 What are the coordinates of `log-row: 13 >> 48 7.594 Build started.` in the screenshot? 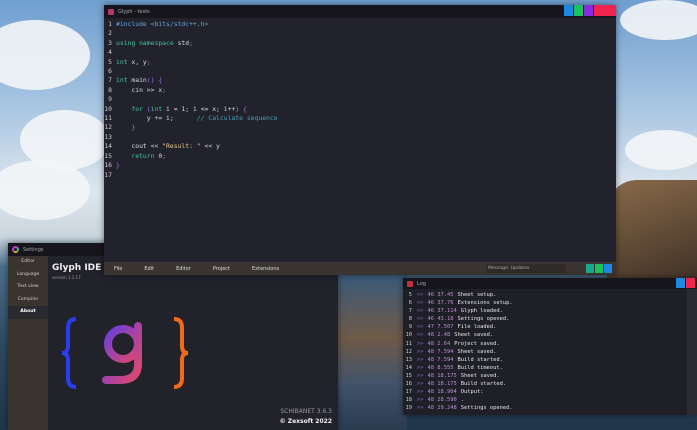 It's located at (545, 360).